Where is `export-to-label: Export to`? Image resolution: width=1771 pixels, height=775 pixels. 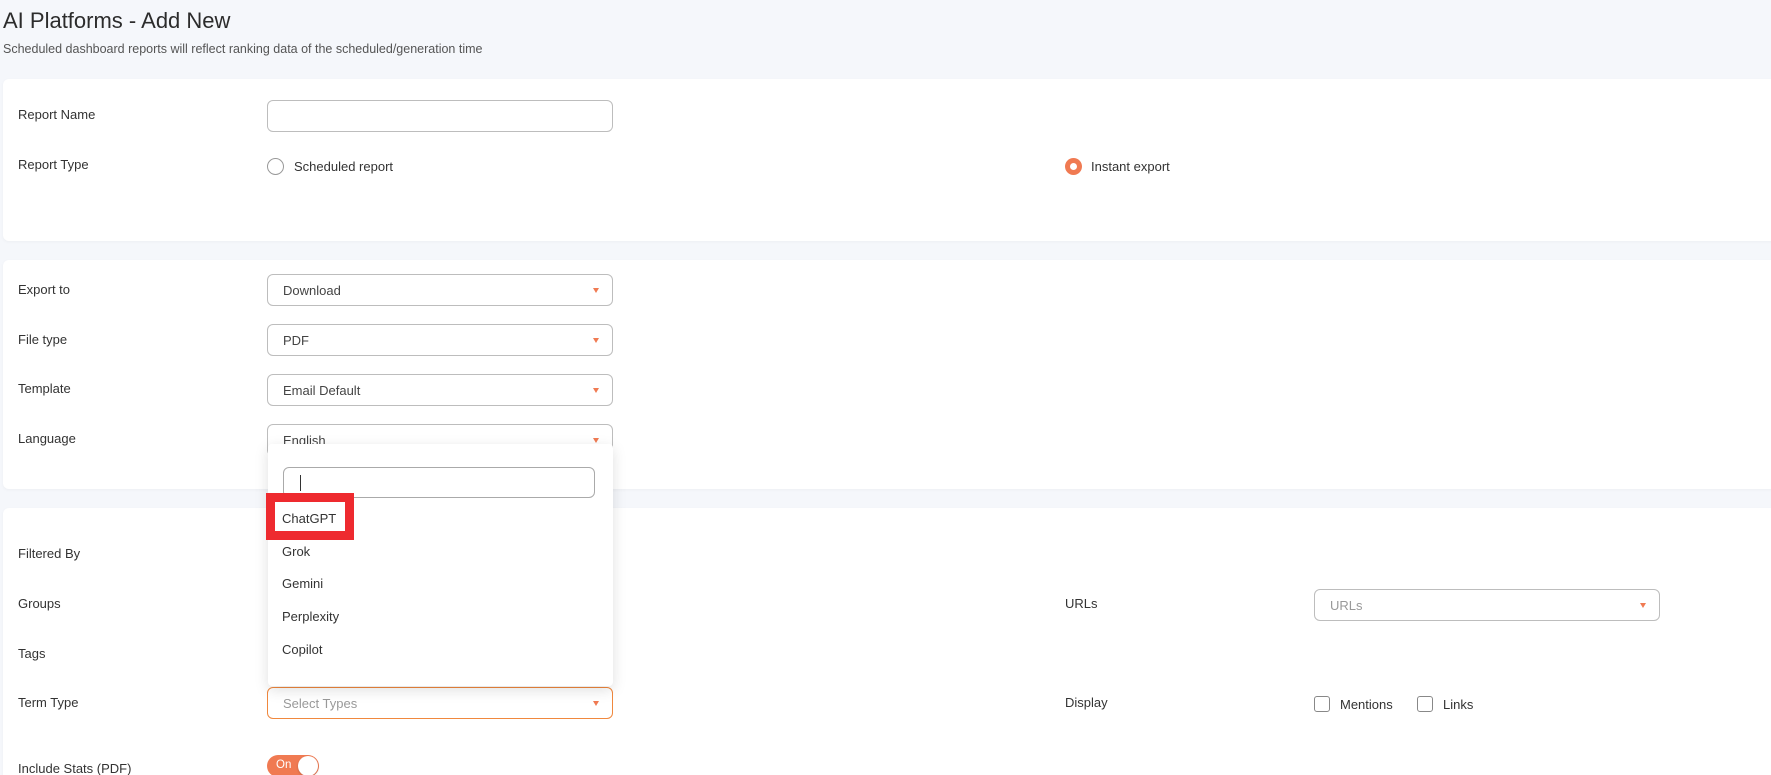 export-to-label: Export to is located at coordinates (44, 289).